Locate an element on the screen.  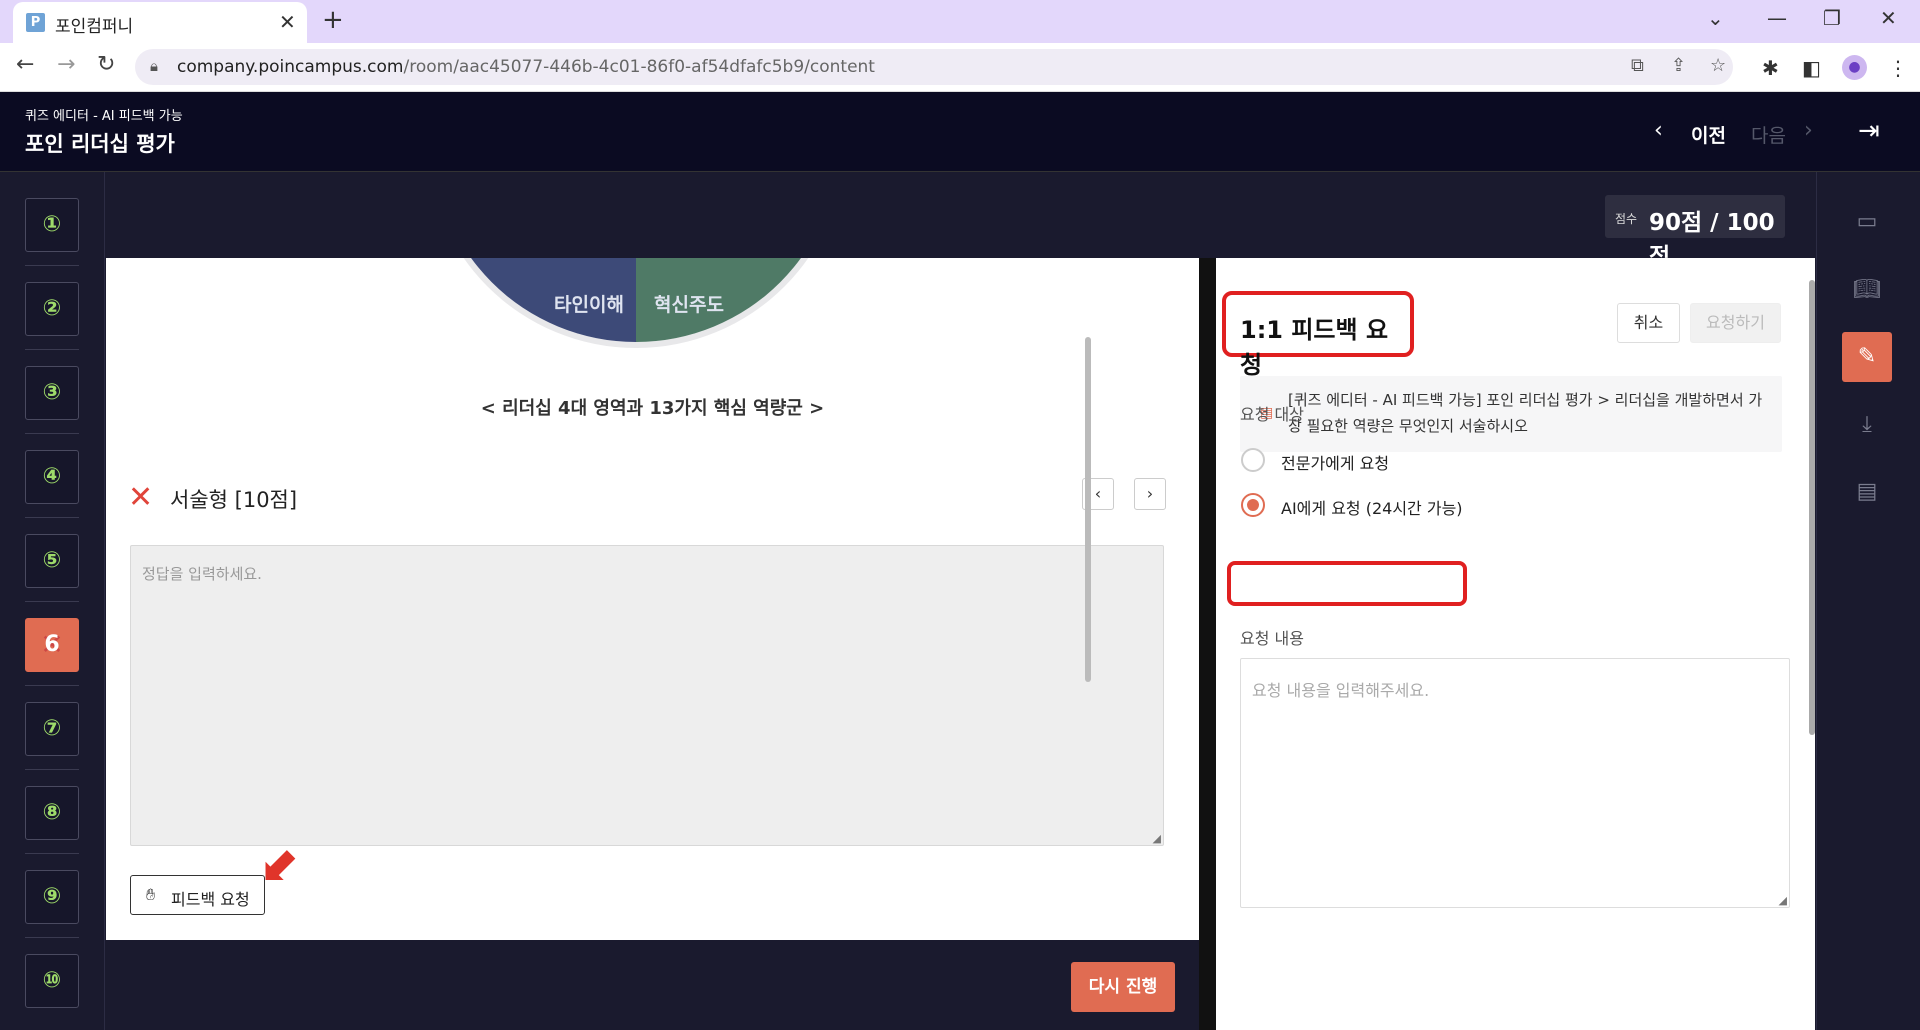
back-icon: ← is located at coordinates (25, 64).